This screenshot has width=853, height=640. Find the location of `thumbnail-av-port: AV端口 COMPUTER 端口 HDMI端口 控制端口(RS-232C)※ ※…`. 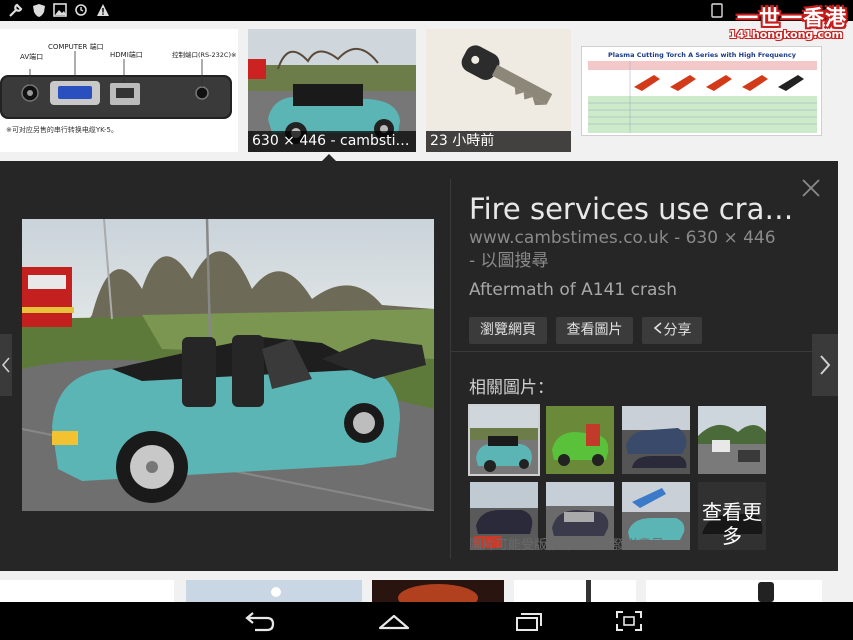

thumbnail-av-port: AV端口 COMPUTER 端口 HDMI端口 控制端口(RS-232C)※ ※… is located at coordinates (119, 90).